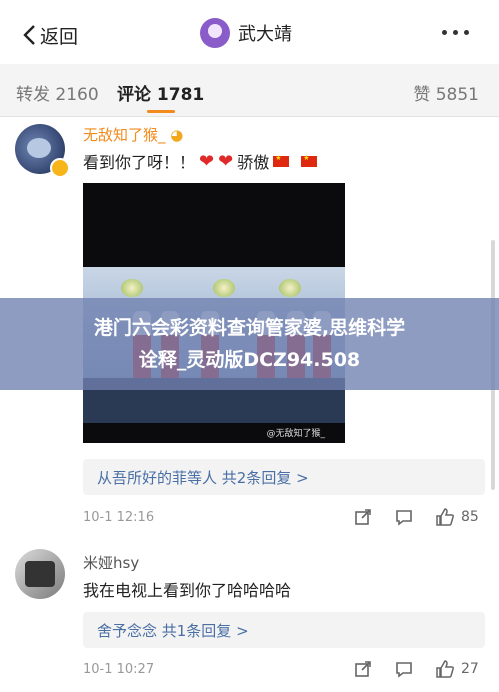 The width and height of the screenshot is (499, 692). What do you see at coordinates (249, 344) in the screenshot?
I see `banner-text: 港门六会彩资料查询管家婆,思维科学 诠释_灵动版DCZ94.508` at bounding box center [249, 344].